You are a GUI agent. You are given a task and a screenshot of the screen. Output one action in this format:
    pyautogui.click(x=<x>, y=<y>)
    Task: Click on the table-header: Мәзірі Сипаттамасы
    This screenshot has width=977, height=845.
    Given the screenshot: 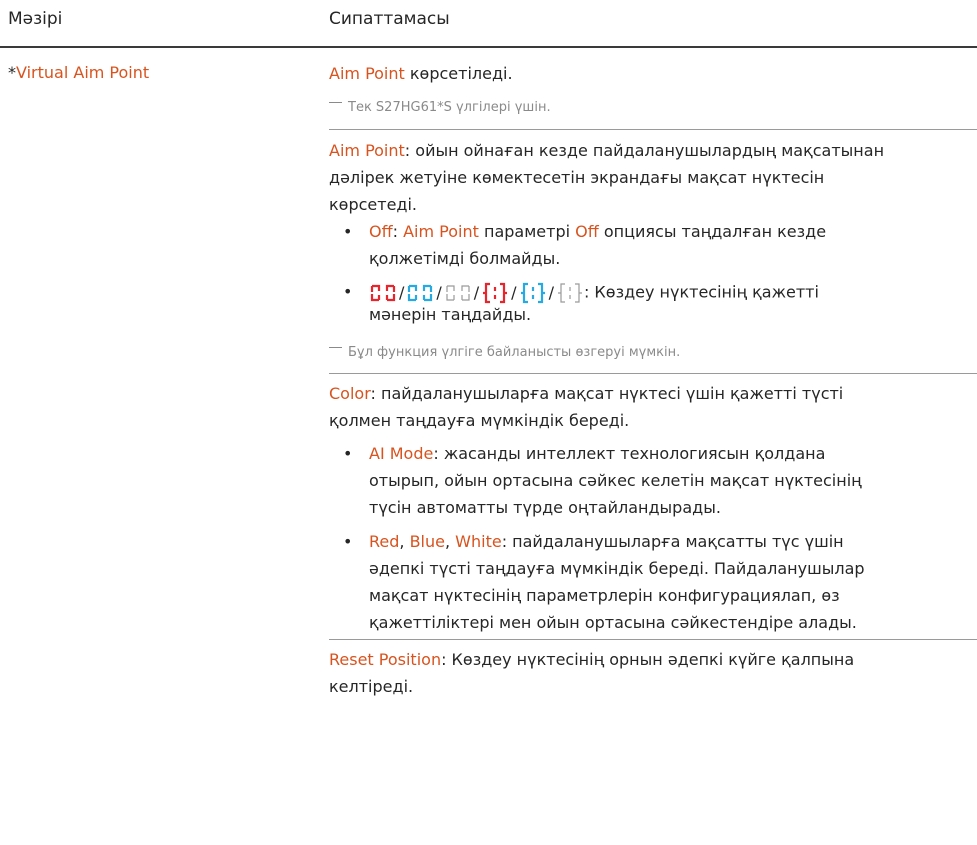 What is the action you would take?
    pyautogui.click(x=488, y=26)
    